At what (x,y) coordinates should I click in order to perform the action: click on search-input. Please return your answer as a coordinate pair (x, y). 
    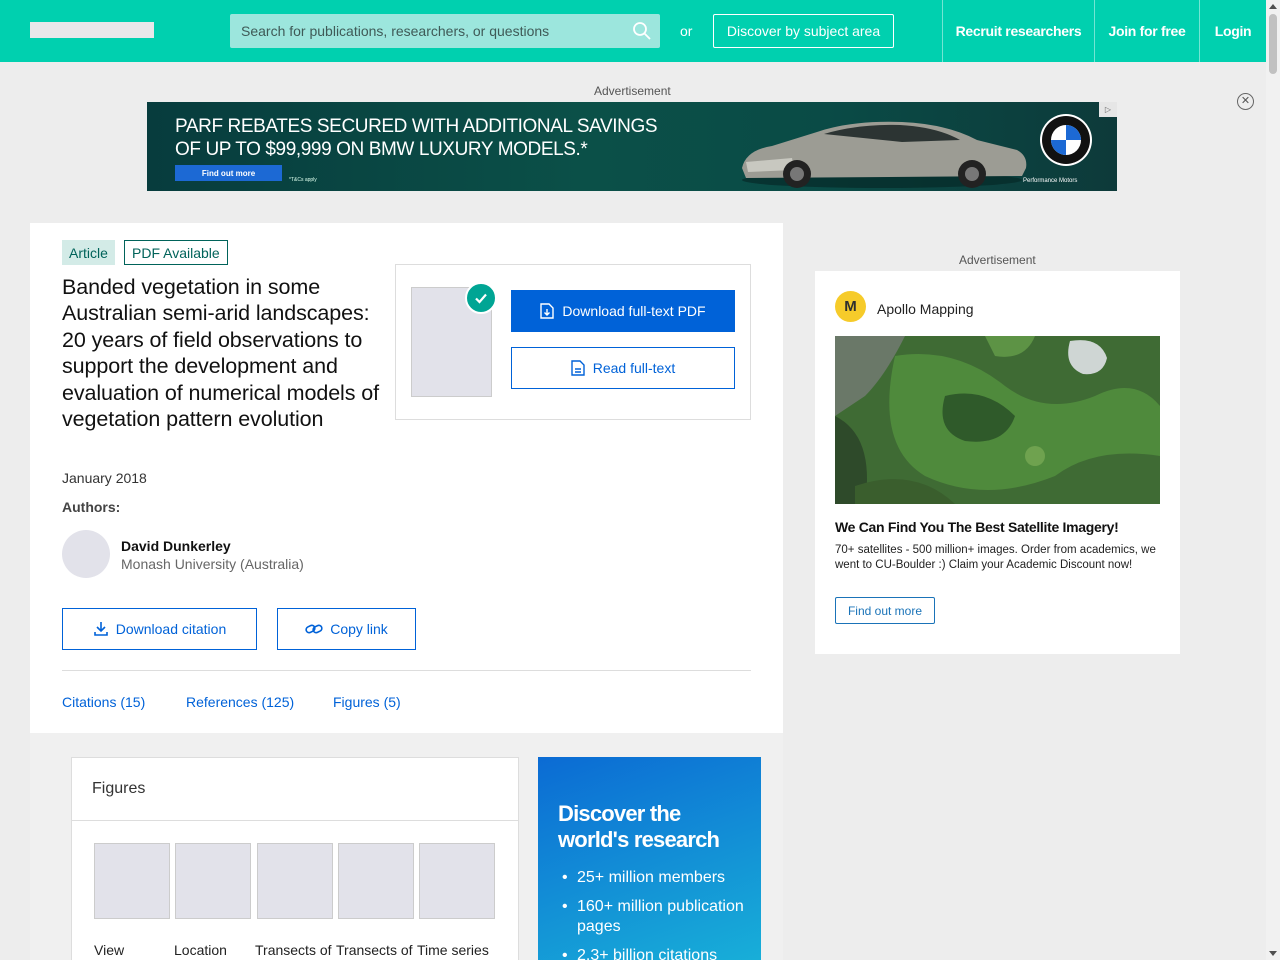
    Looking at the image, I should click on (430, 31).